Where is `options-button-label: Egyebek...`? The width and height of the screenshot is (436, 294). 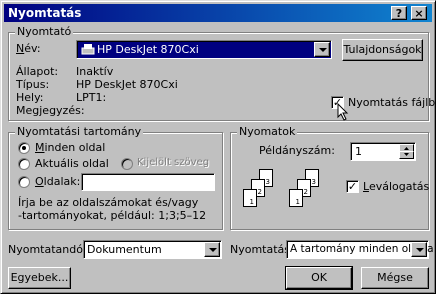
options-button-label: Egyebek... is located at coordinates (39, 277).